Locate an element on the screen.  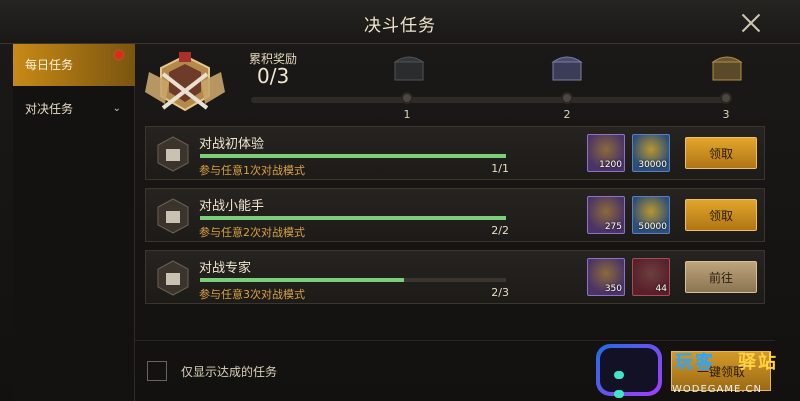
reward-node-label: 1 is located at coordinates (407, 114).